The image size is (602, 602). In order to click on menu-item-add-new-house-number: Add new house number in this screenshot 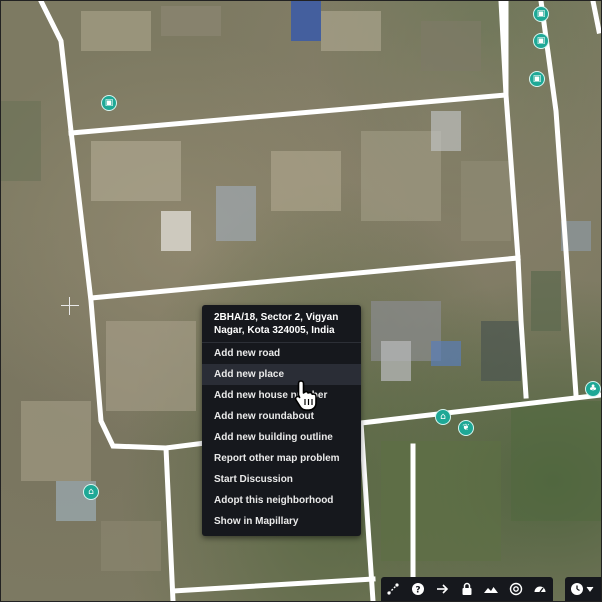, I will do `click(281, 395)`.